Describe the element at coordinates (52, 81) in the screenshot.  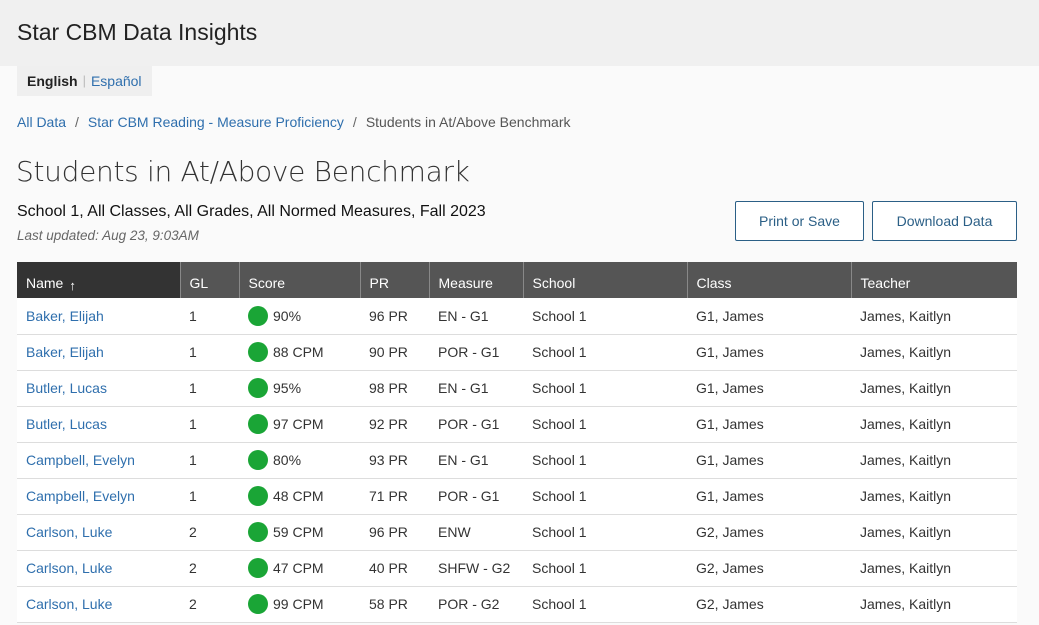
I see `language-english: English` at that location.